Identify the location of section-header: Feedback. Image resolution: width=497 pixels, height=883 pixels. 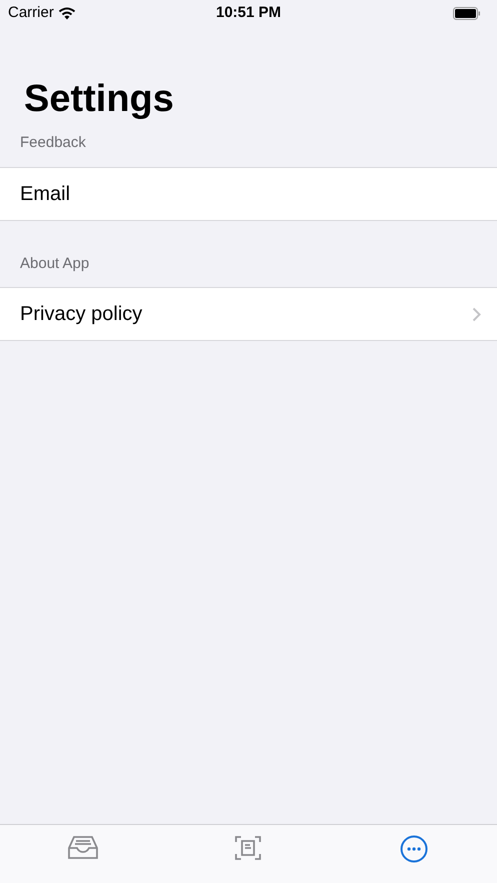
(53, 143).